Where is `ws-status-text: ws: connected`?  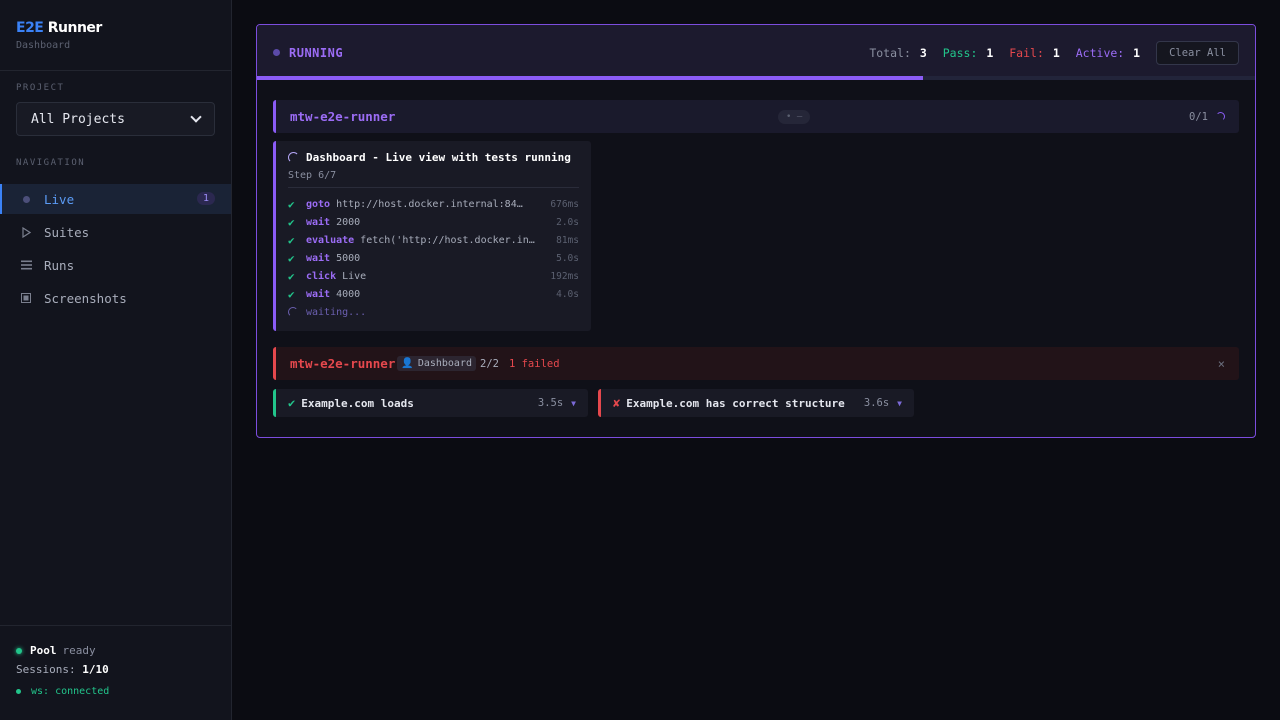 ws-status-text: ws: connected is located at coordinates (70, 691).